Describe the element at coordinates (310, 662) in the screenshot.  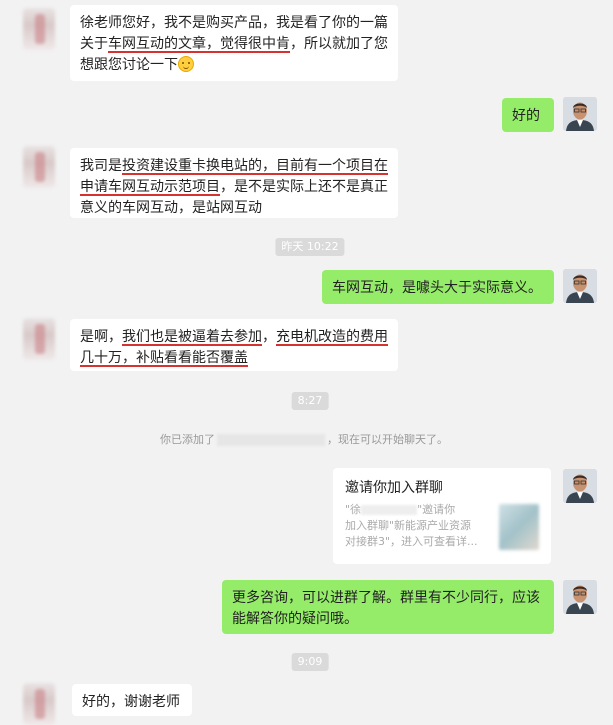
I see `timestamp: 9:09` at that location.